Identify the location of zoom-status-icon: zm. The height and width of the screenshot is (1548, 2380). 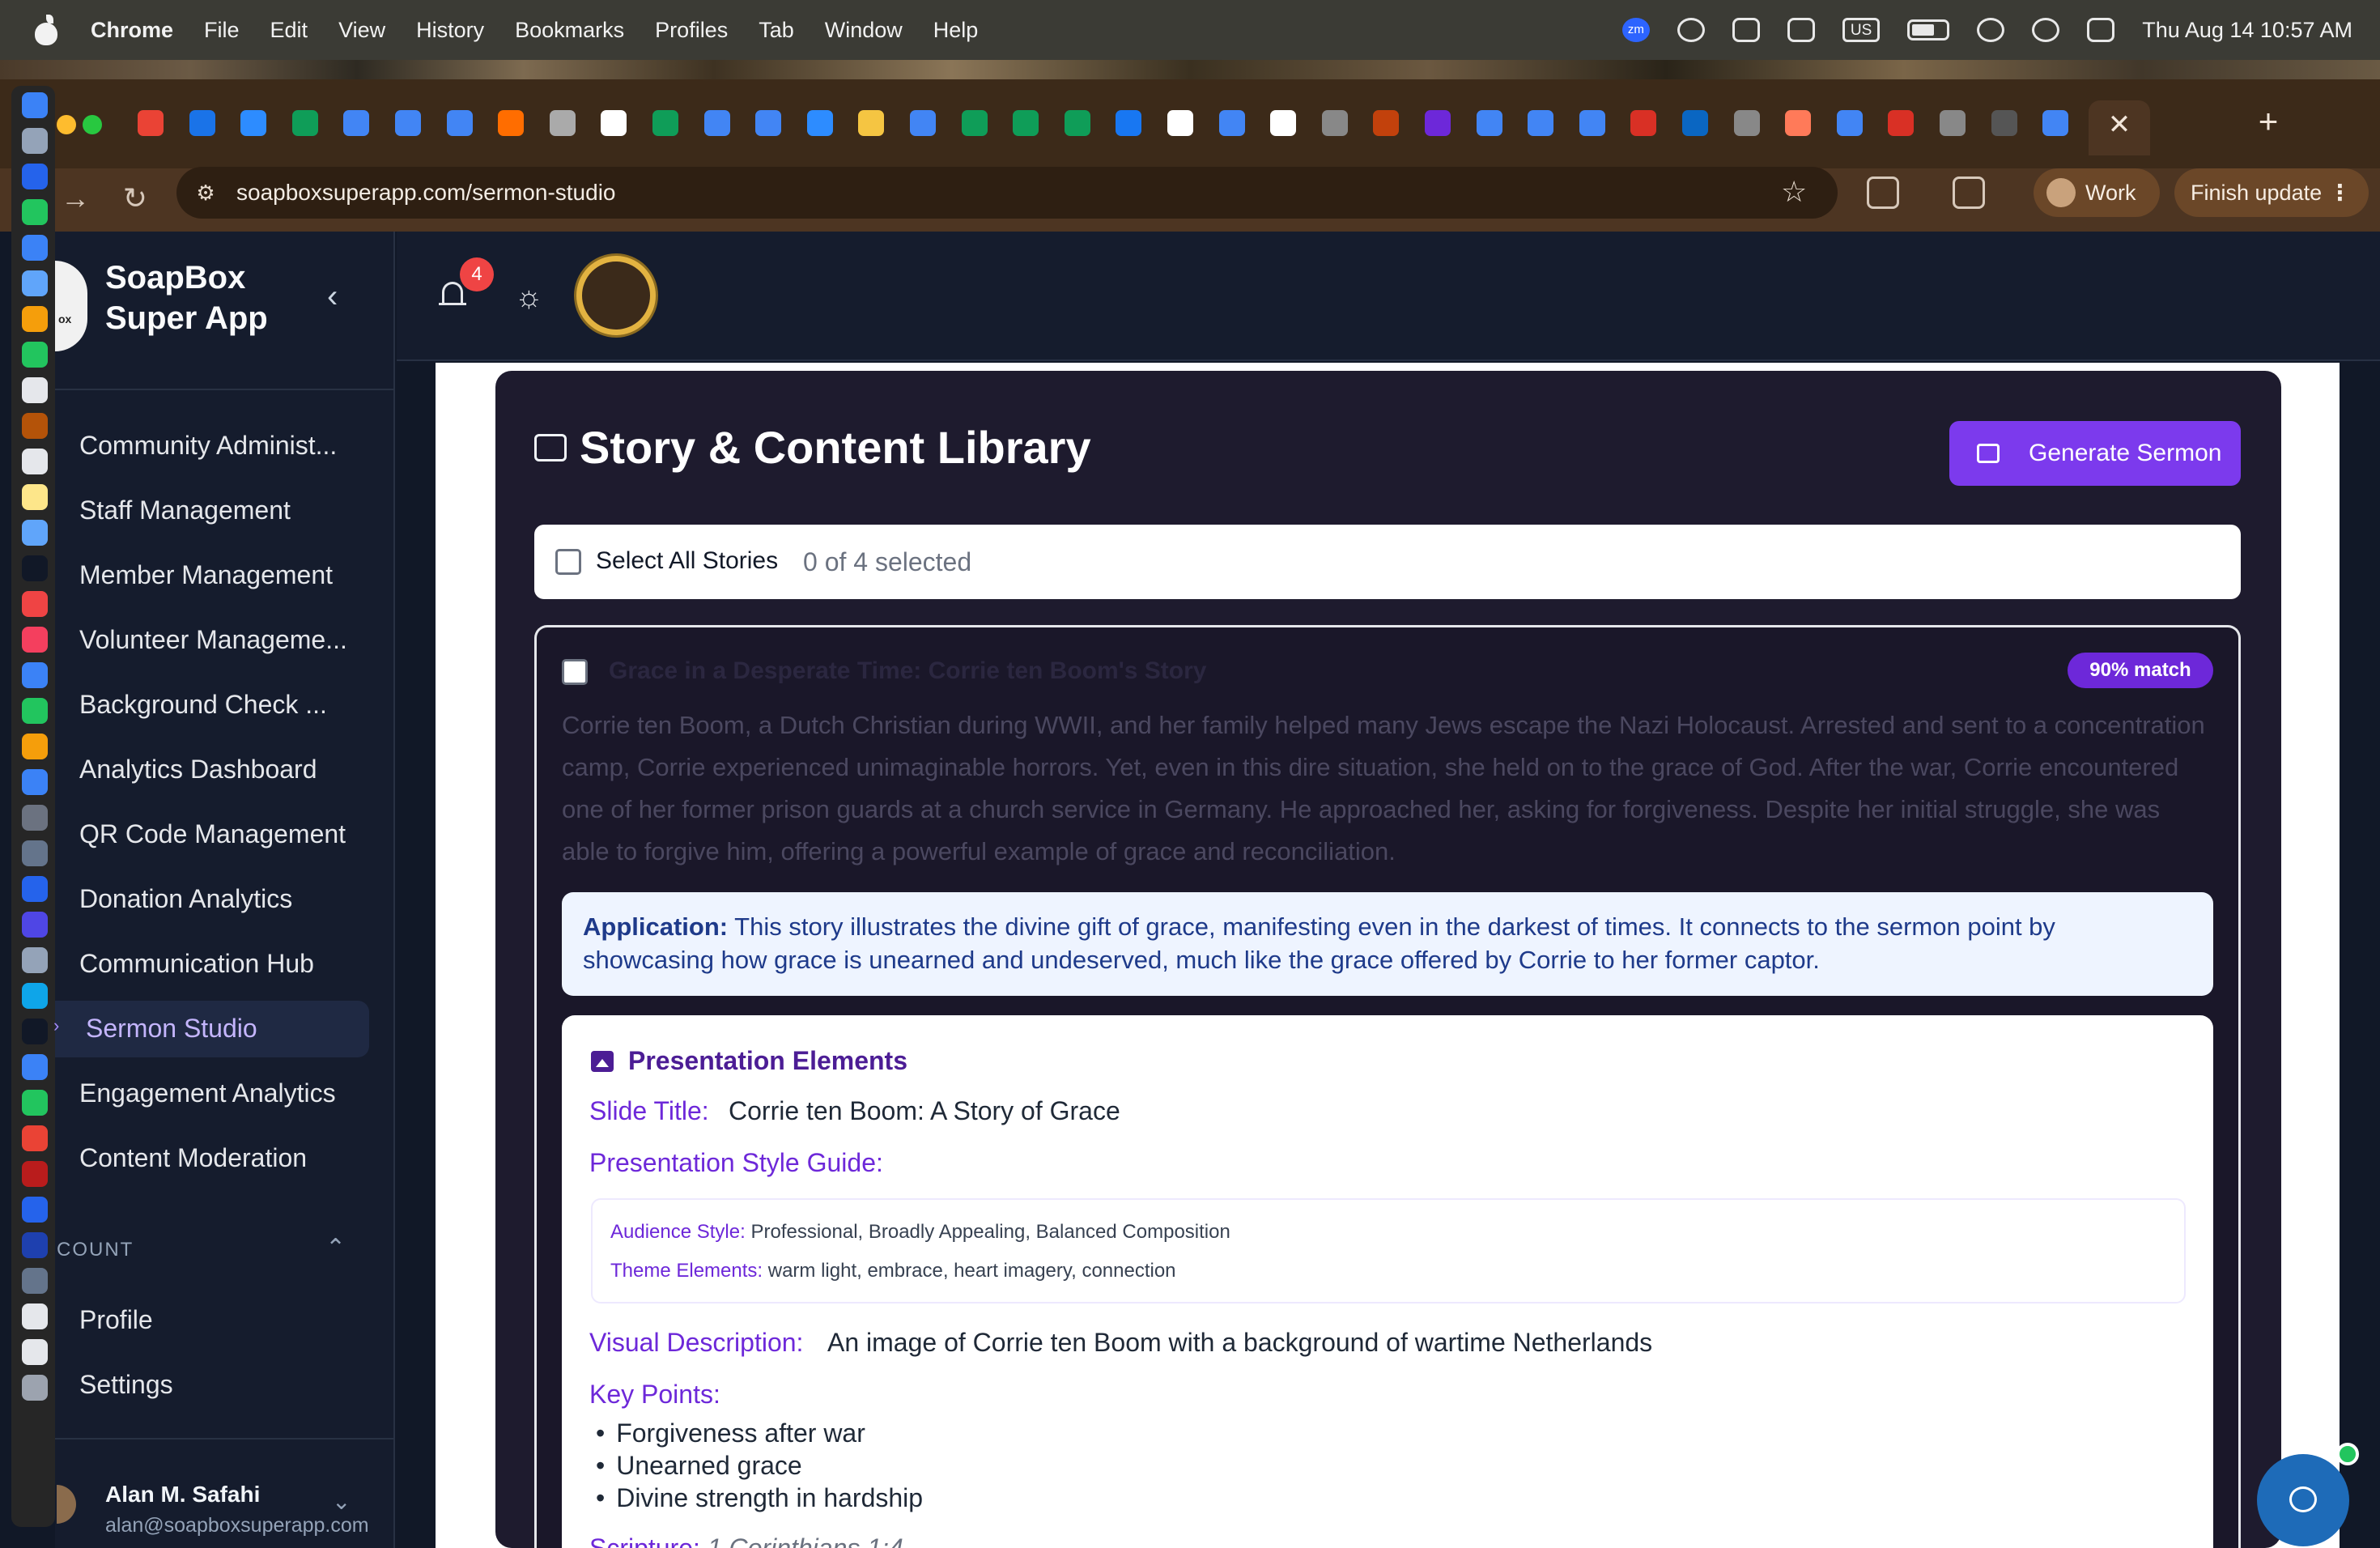
(1636, 30).